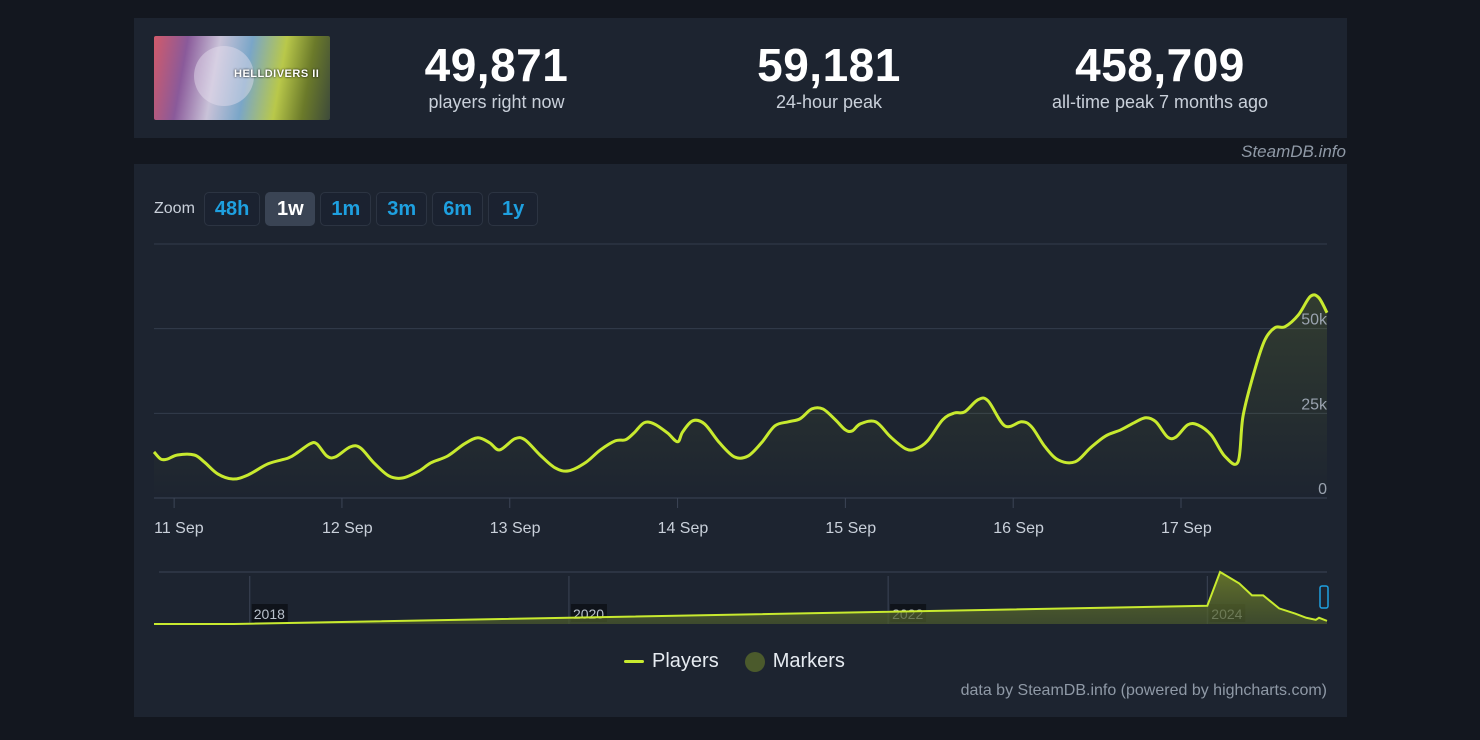 The height and width of the screenshot is (740, 1480). Describe the element at coordinates (808, 661) in the screenshot. I see `legend-label-markers: Markers` at that location.